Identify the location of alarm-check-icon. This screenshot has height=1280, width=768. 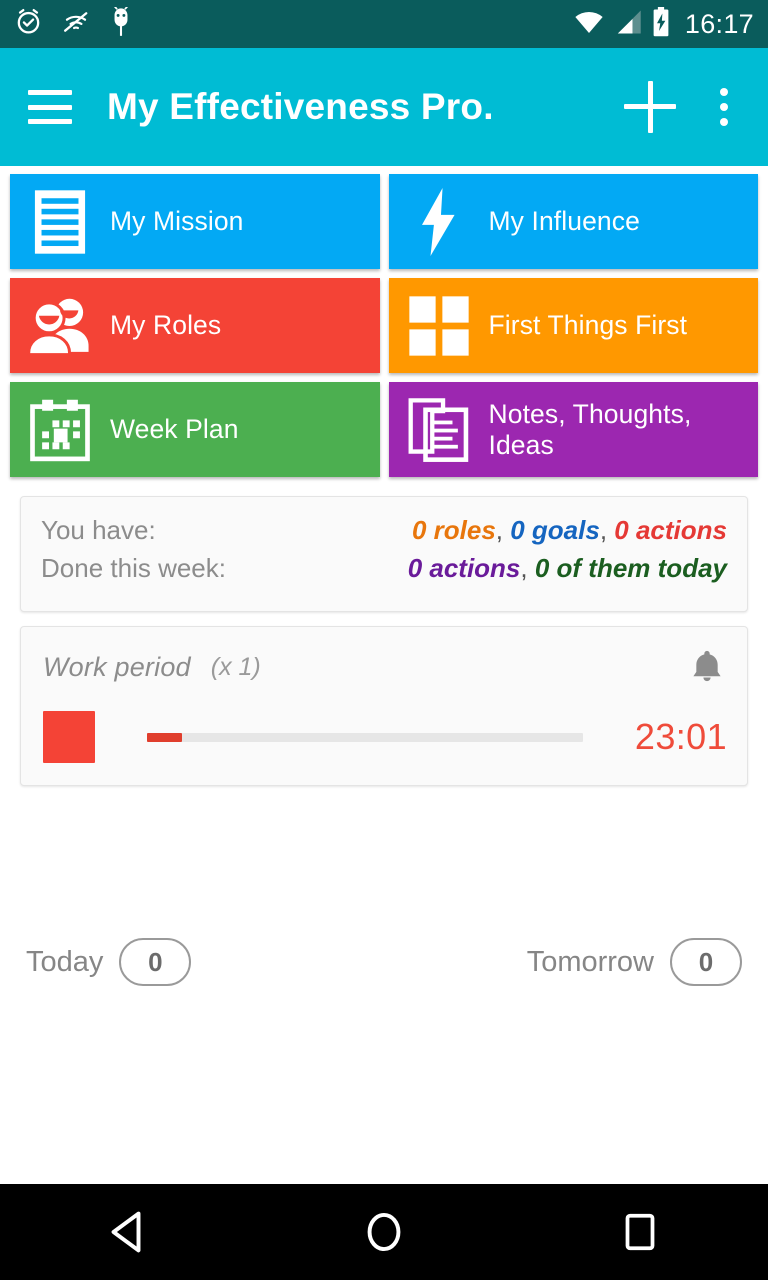
(28, 24).